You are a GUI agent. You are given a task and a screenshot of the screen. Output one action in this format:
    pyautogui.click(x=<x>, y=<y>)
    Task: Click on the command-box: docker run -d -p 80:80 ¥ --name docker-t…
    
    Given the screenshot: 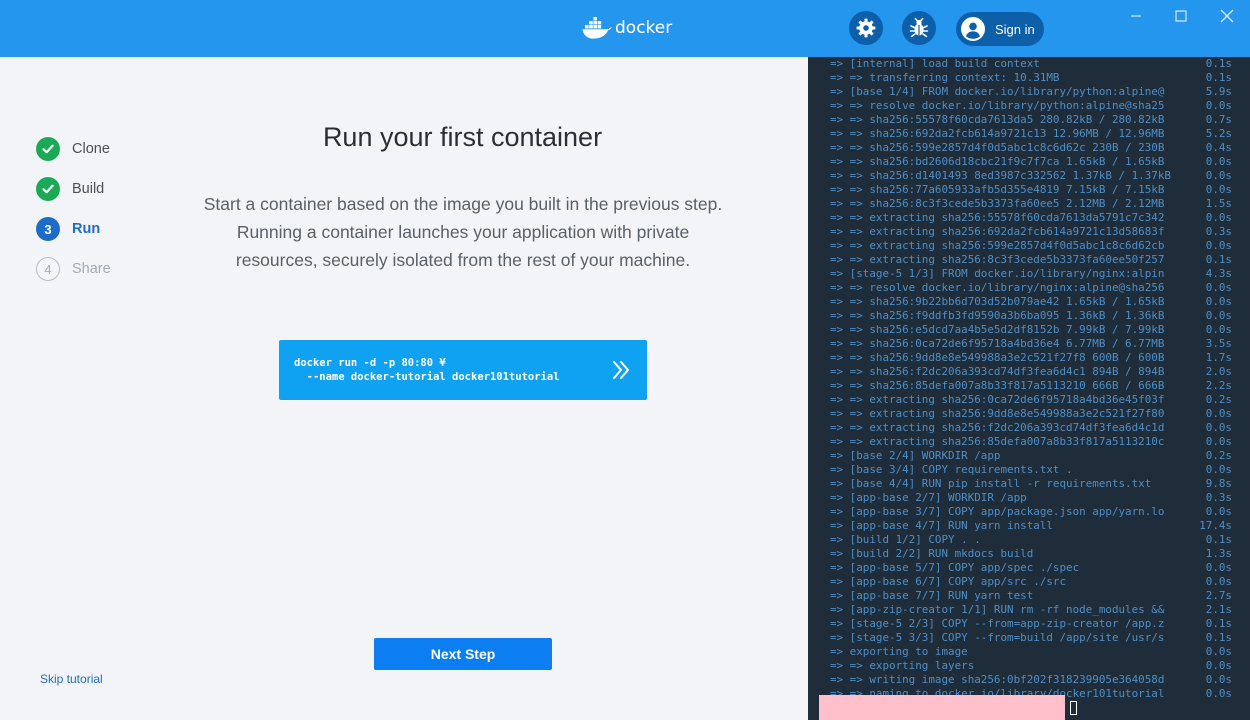 What is the action you would take?
    pyautogui.click(x=463, y=370)
    